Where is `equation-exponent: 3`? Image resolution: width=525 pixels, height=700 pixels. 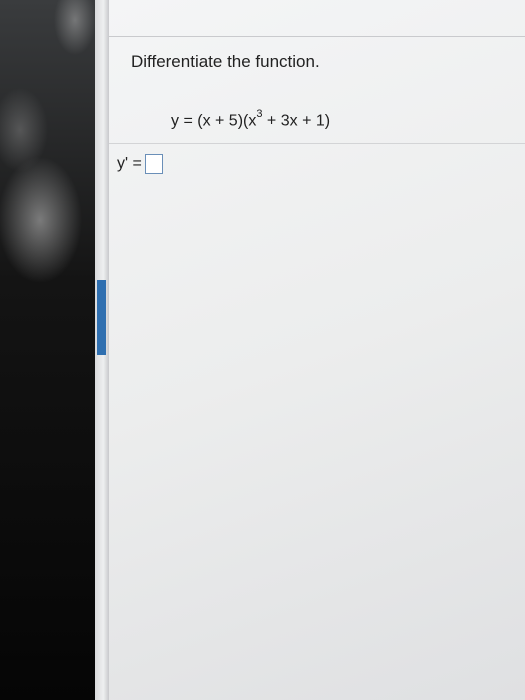
equation-exponent: 3 is located at coordinates (259, 114).